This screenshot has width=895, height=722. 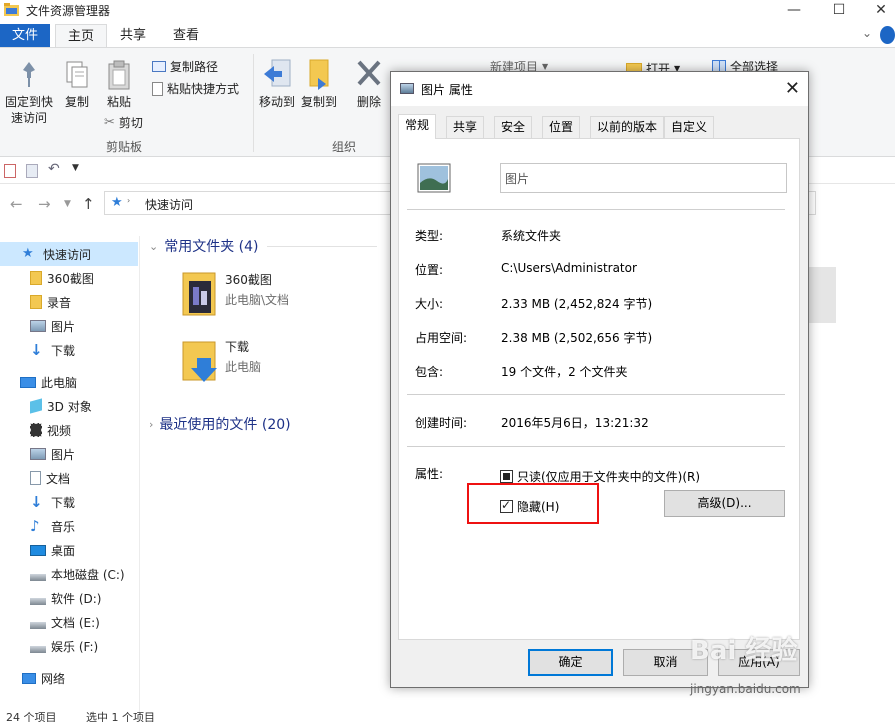 I want to click on sidebar-item-desktop: 桌面, so click(x=69, y=550).